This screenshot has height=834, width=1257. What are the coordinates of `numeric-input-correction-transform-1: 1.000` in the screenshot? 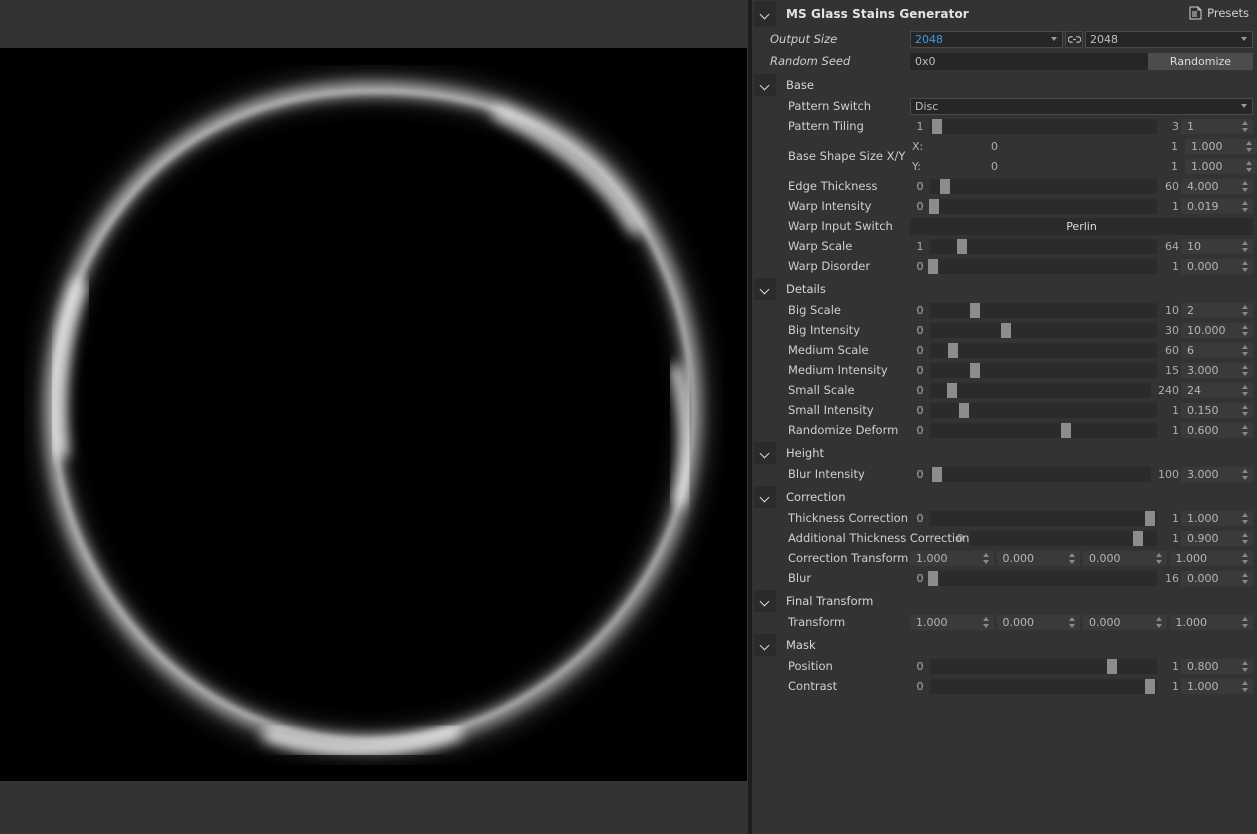 It's located at (952, 558).